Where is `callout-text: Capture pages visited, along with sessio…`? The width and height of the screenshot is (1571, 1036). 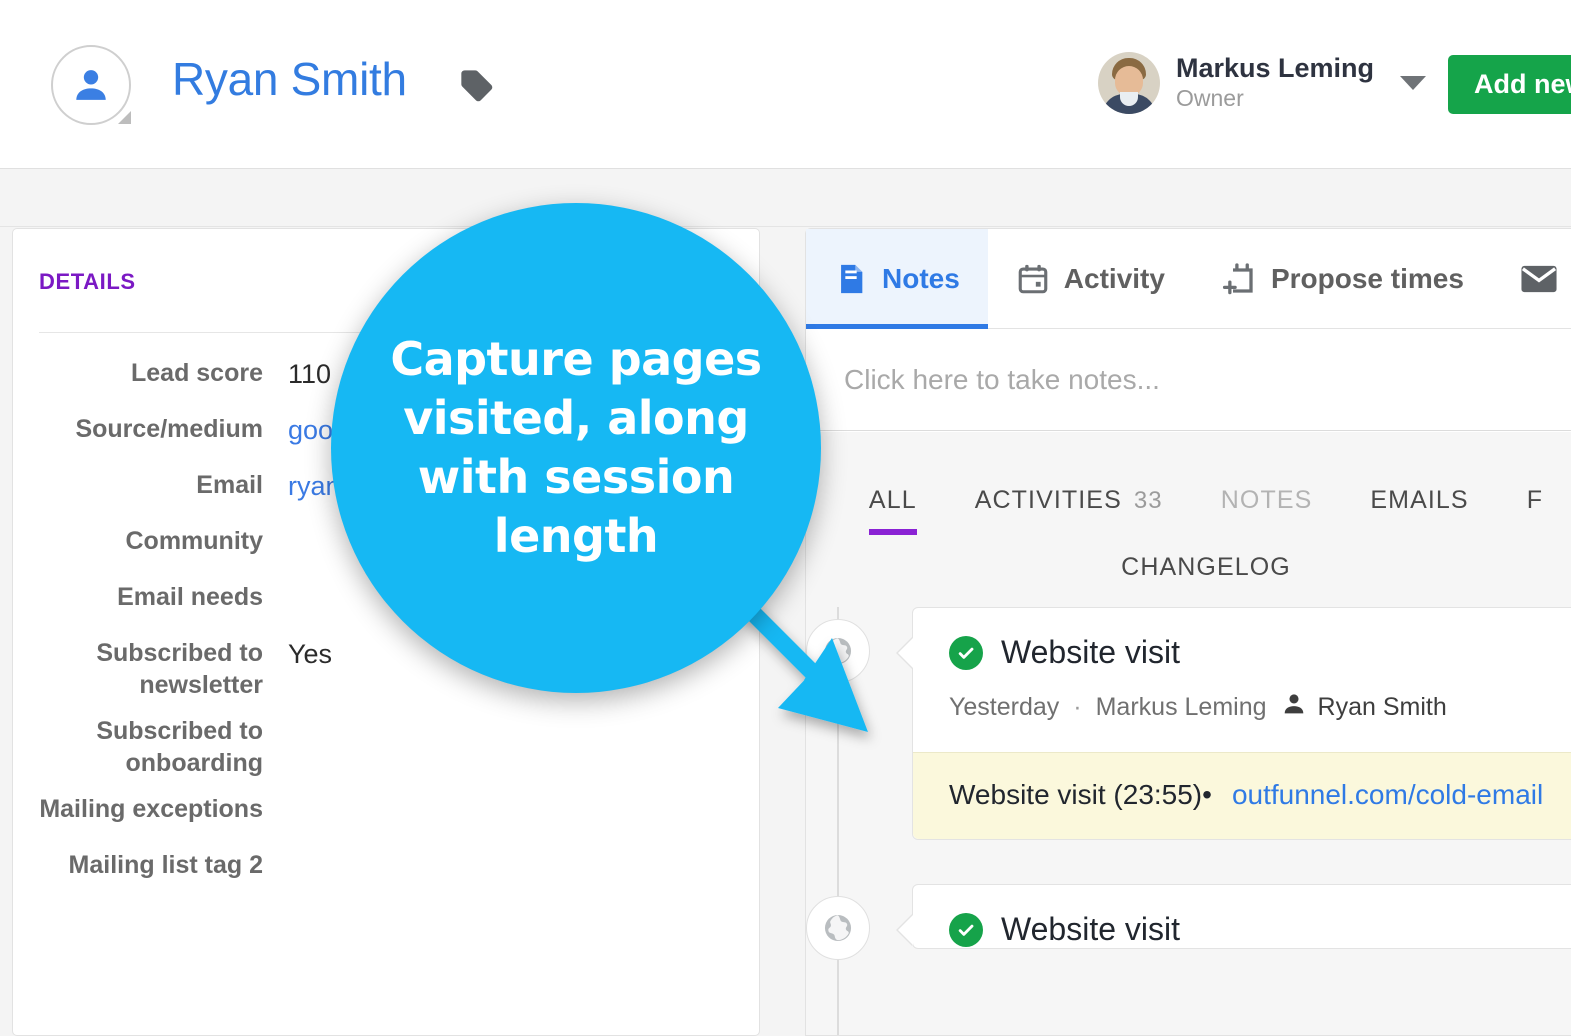
callout-text: Capture pages visited, along with sessio… is located at coordinates (576, 447).